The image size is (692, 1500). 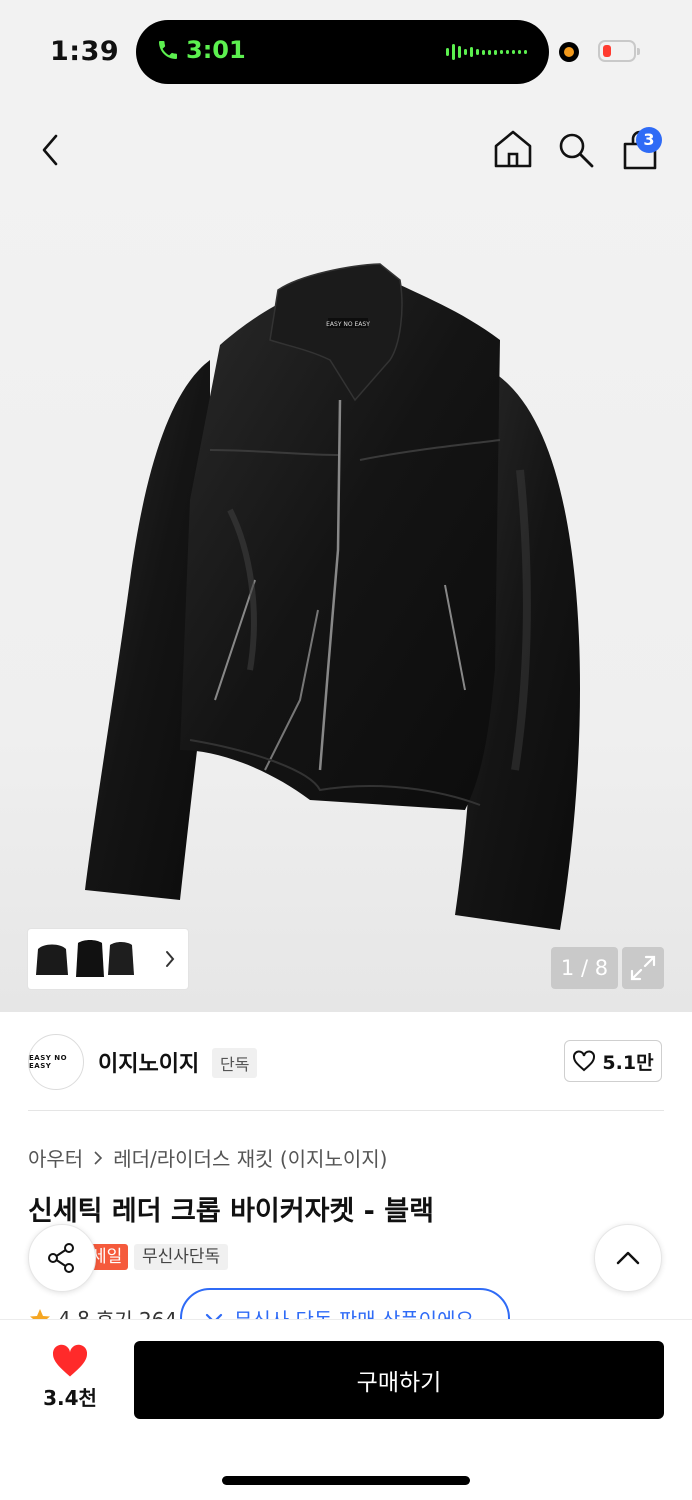 I want to click on chevron-up-icon, so click(x=628, y=1258).